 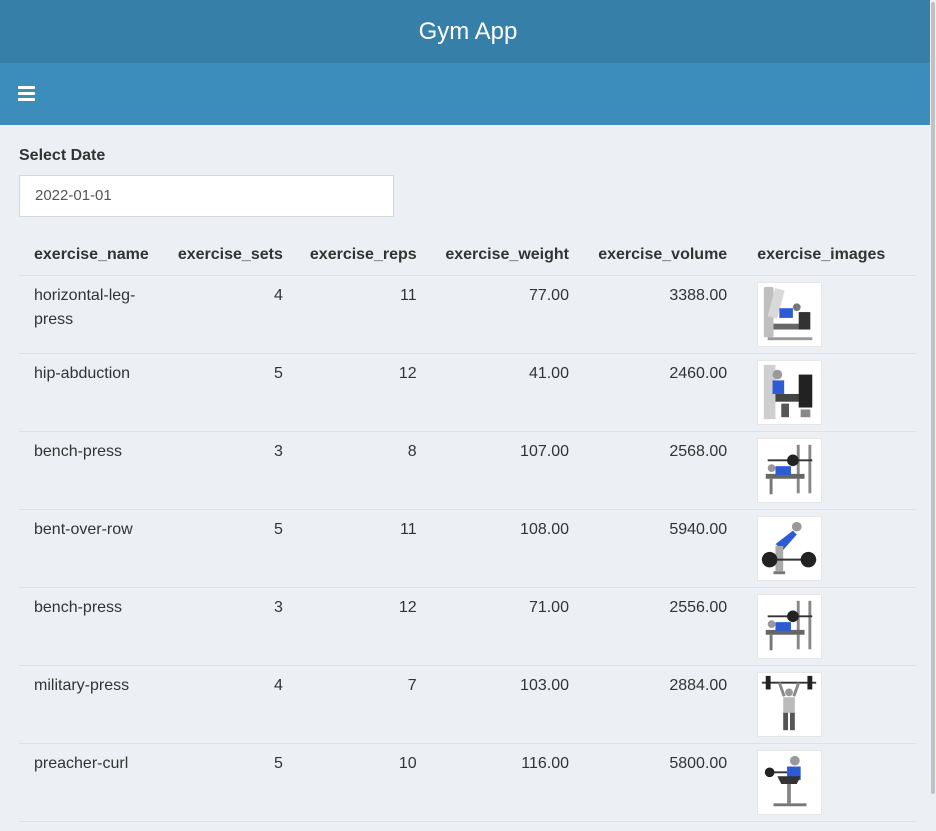 What do you see at coordinates (92, 314) in the screenshot?
I see `cell-exercise-name: horizontal-leg-press` at bounding box center [92, 314].